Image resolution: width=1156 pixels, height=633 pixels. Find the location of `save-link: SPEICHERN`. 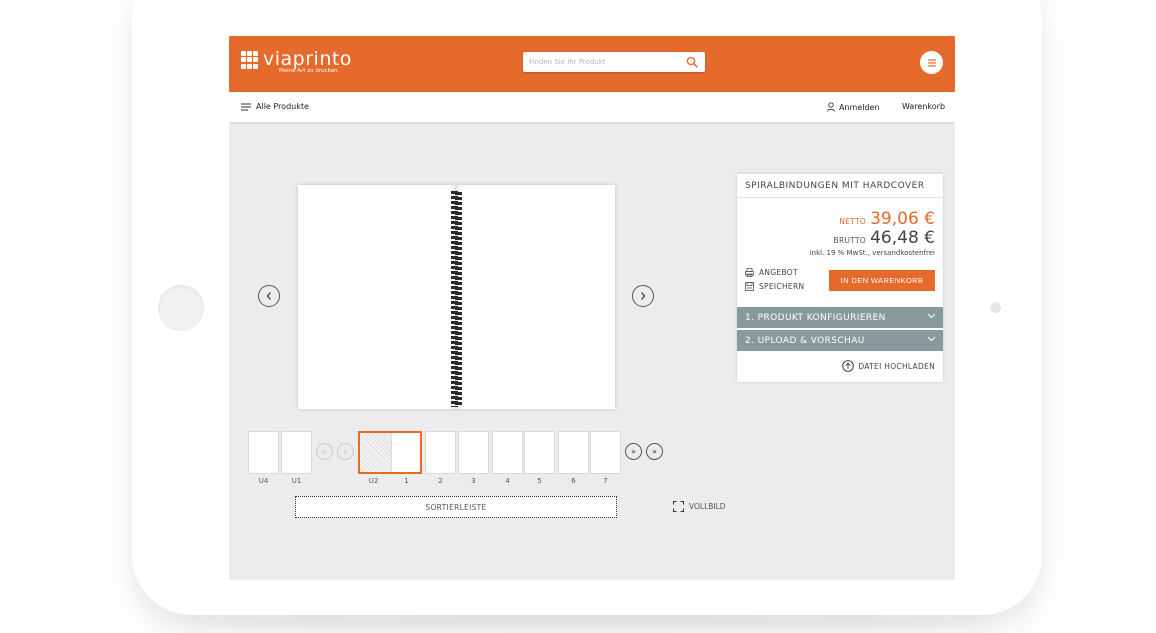

save-link: SPEICHERN is located at coordinates (774, 286).